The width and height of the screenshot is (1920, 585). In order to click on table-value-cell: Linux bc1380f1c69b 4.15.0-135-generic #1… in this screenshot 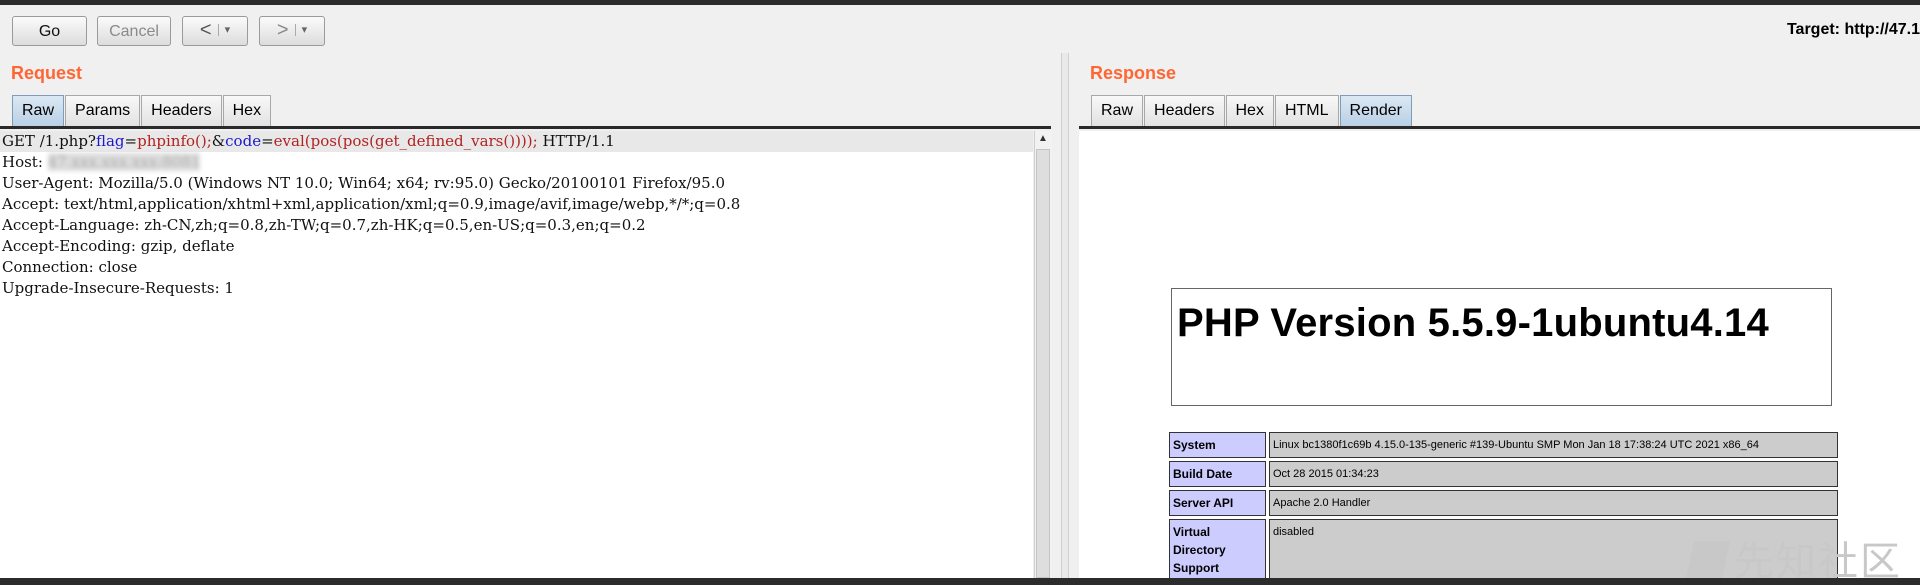, I will do `click(1553, 445)`.